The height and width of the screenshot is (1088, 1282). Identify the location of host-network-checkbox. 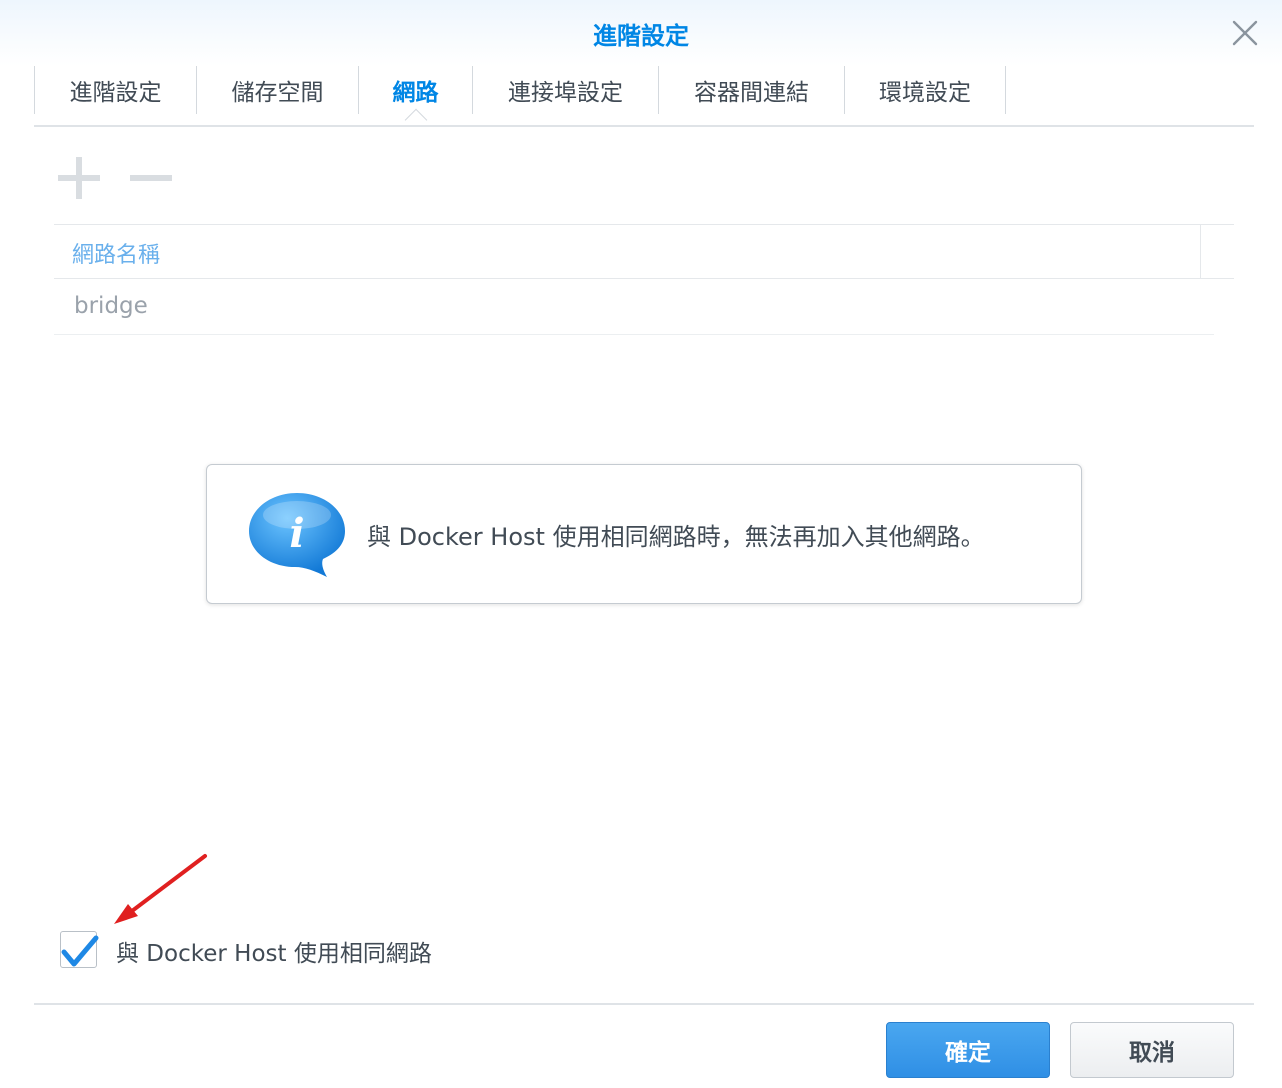
(79, 949).